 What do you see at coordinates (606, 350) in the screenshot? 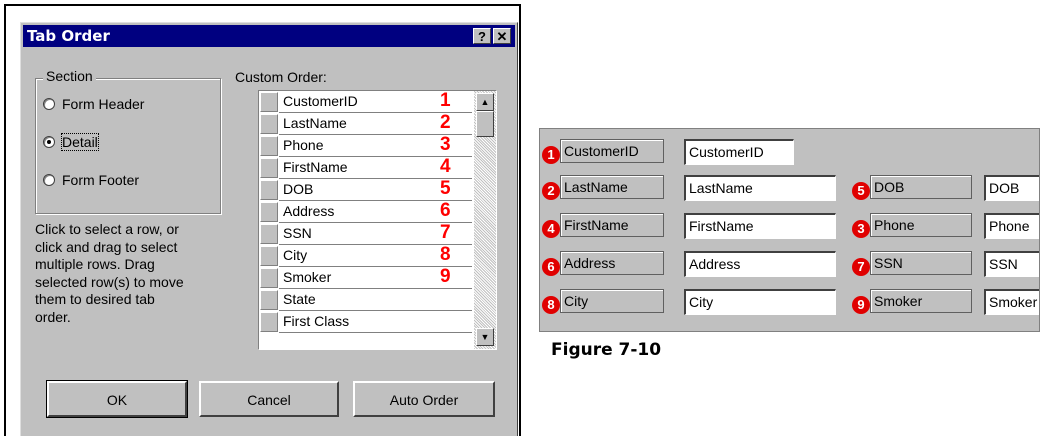
I see `figure-caption: Figure 7-10` at bounding box center [606, 350].